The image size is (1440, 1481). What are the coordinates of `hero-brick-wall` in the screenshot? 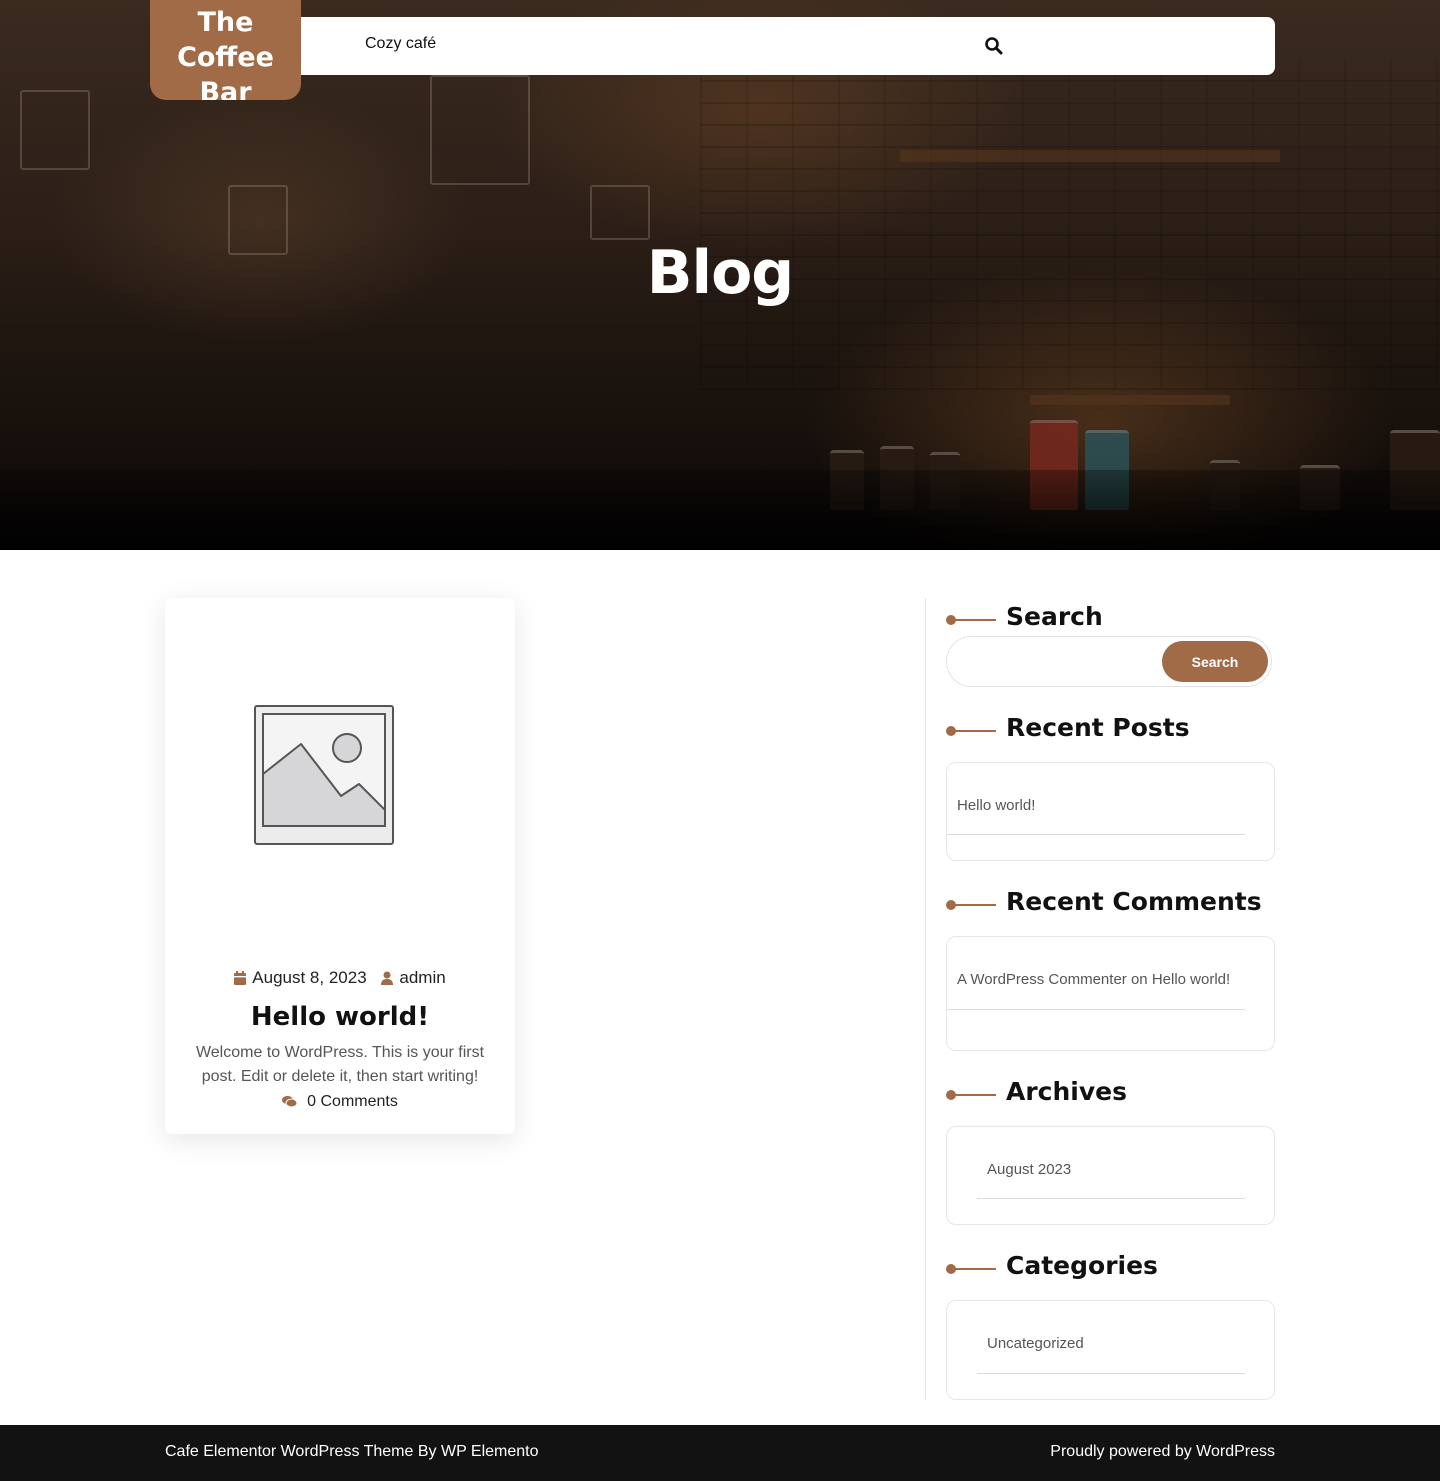 It's located at (1070, 225).